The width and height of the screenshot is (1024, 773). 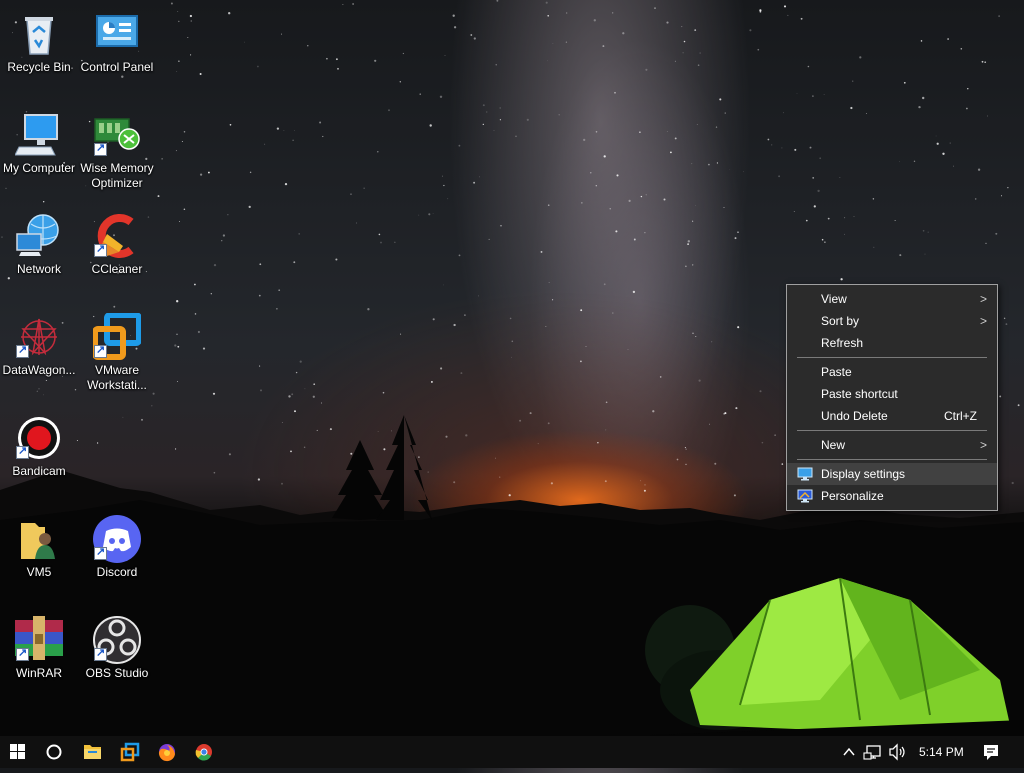 What do you see at coordinates (805, 474) in the screenshot?
I see `display-settings-icon` at bounding box center [805, 474].